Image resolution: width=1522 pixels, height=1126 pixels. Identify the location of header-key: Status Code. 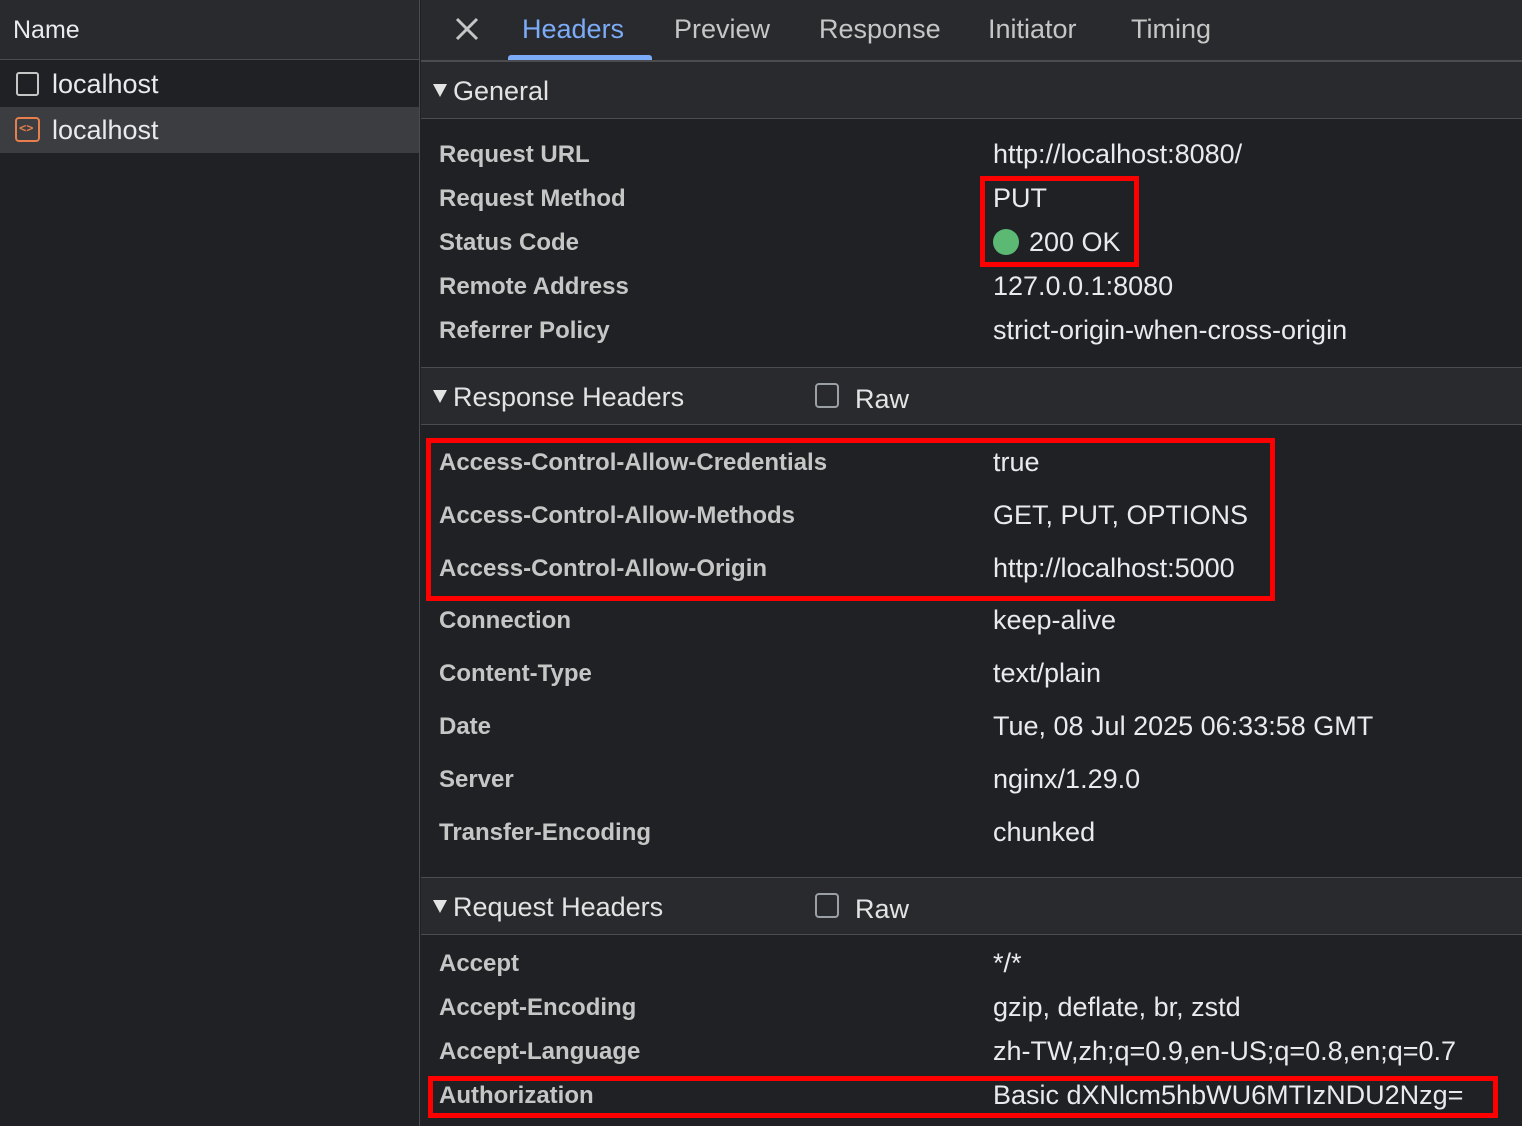
(509, 242).